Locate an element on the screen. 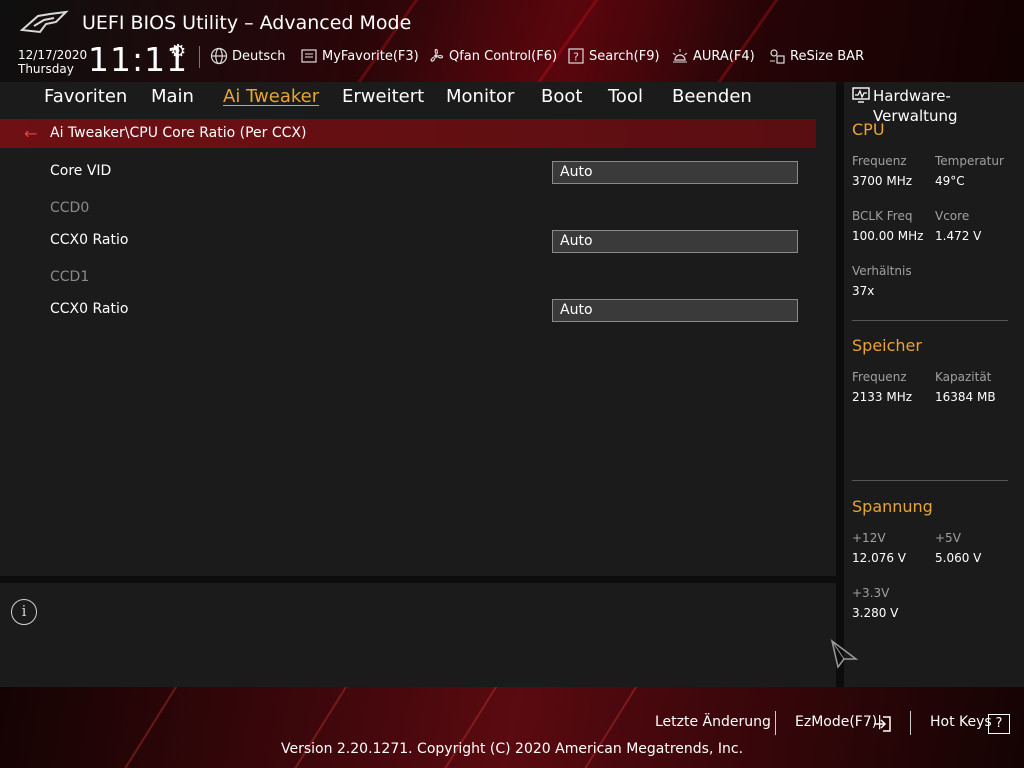  ccd0-group-label: CCD0 is located at coordinates (70, 208).